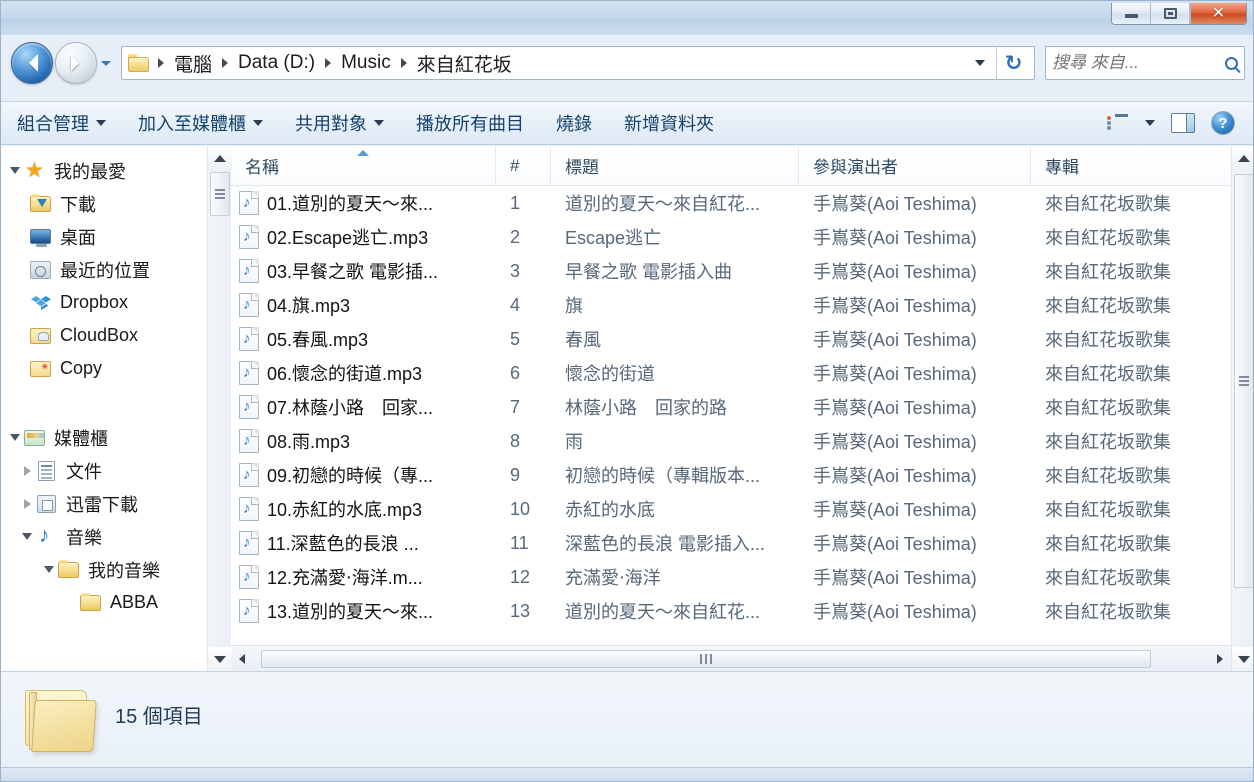 This screenshot has height=782, width=1254. I want to click on sidebar-item-my-music: 我的音樂, so click(104, 569).